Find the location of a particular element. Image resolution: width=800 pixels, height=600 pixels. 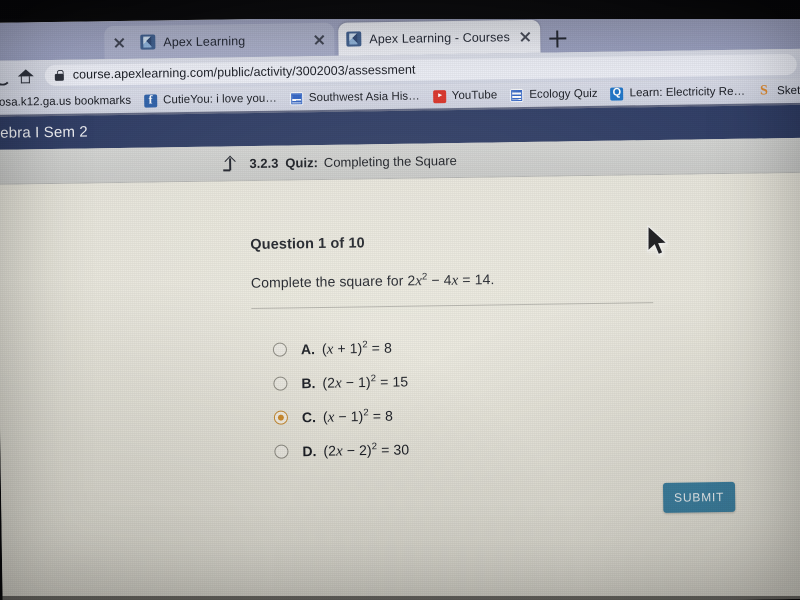

choice-letter: B. is located at coordinates (308, 383).